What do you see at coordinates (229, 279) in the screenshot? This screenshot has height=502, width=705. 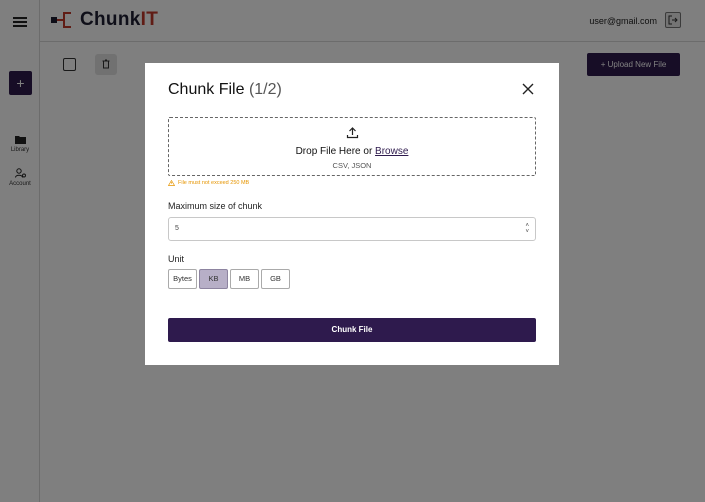 I see `unit-selector: Bytes KB MB GB` at bounding box center [229, 279].